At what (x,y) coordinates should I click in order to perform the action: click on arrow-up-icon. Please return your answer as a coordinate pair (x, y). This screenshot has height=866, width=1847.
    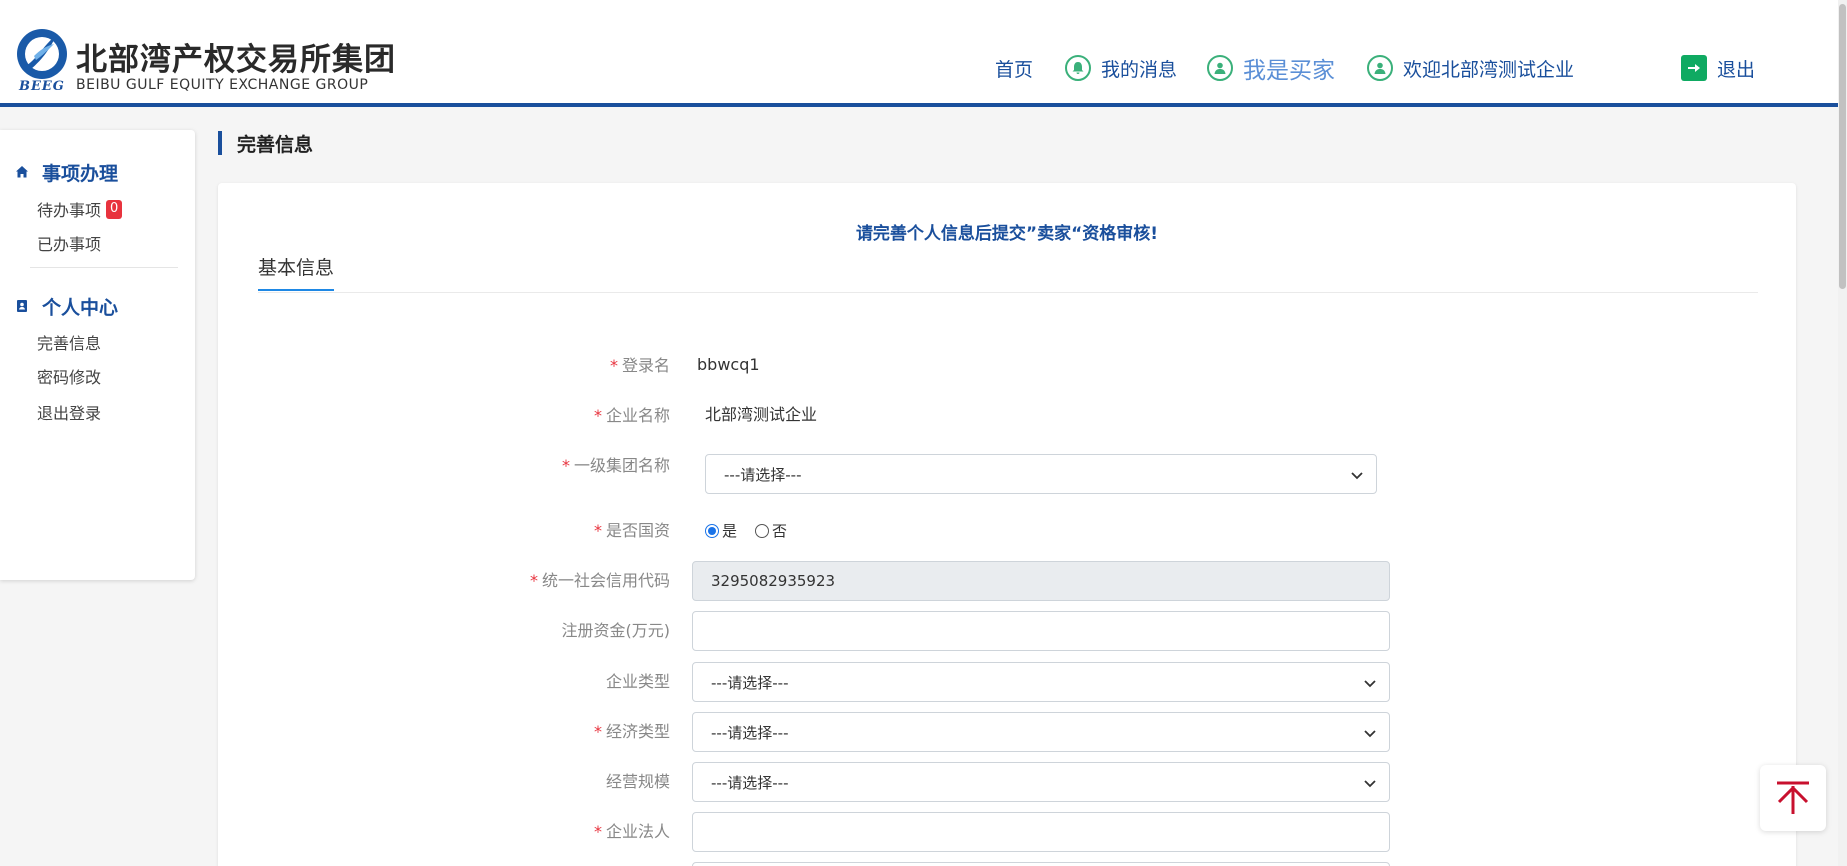
    Looking at the image, I should click on (1793, 797).